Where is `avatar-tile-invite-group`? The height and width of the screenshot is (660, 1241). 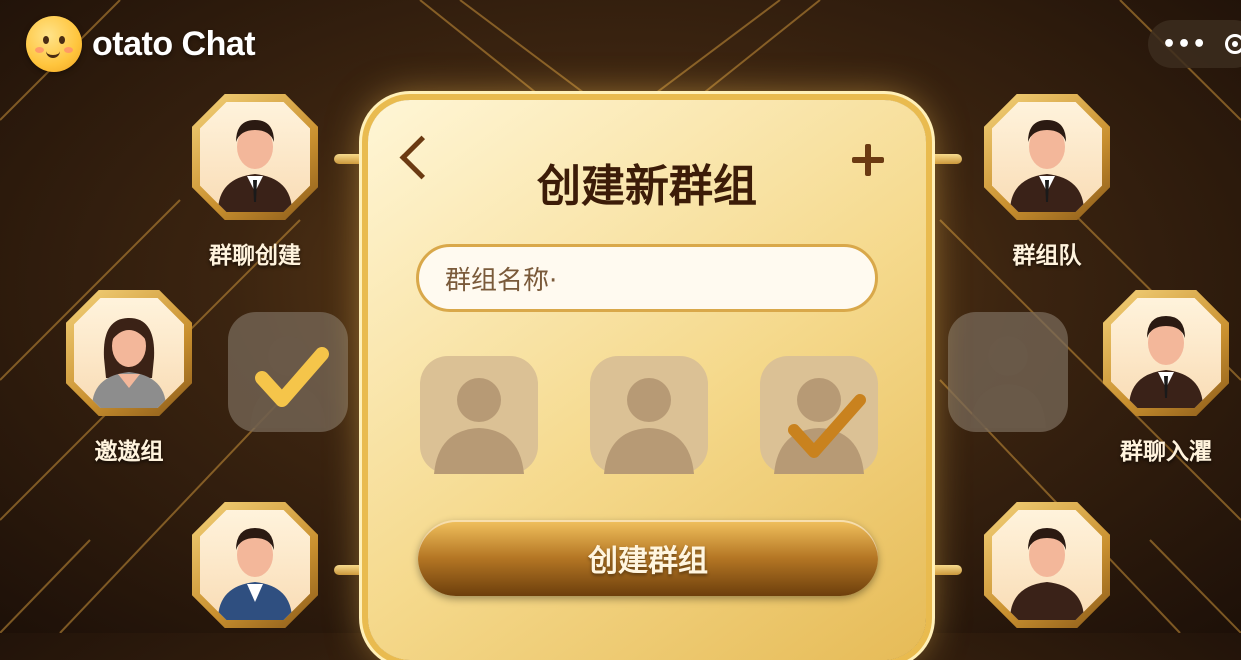
avatar-tile-invite-group is located at coordinates (129, 353).